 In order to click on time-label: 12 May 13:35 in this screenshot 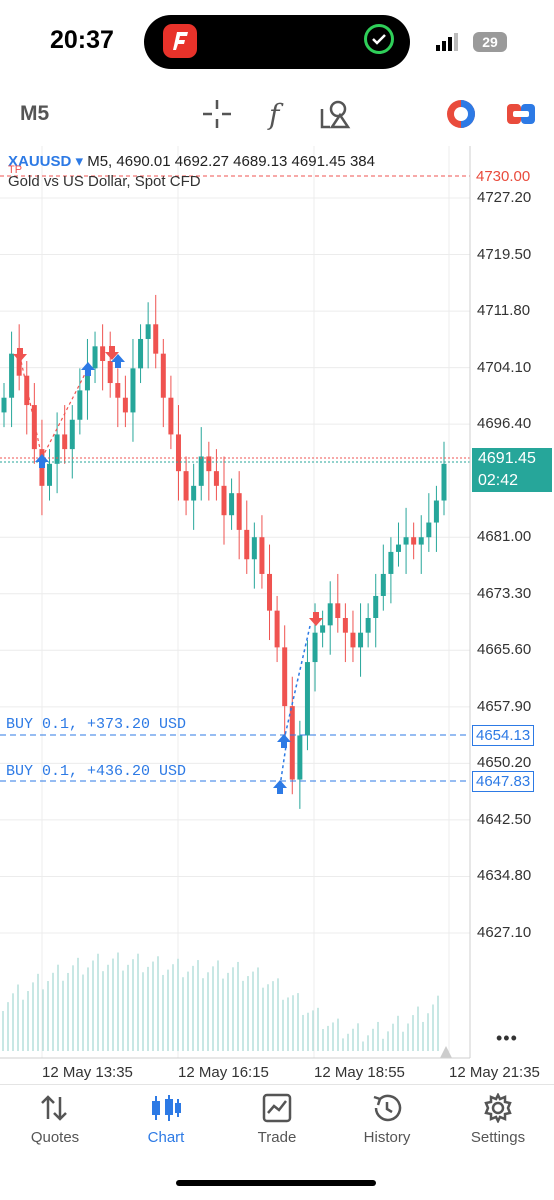, I will do `click(87, 1072)`.